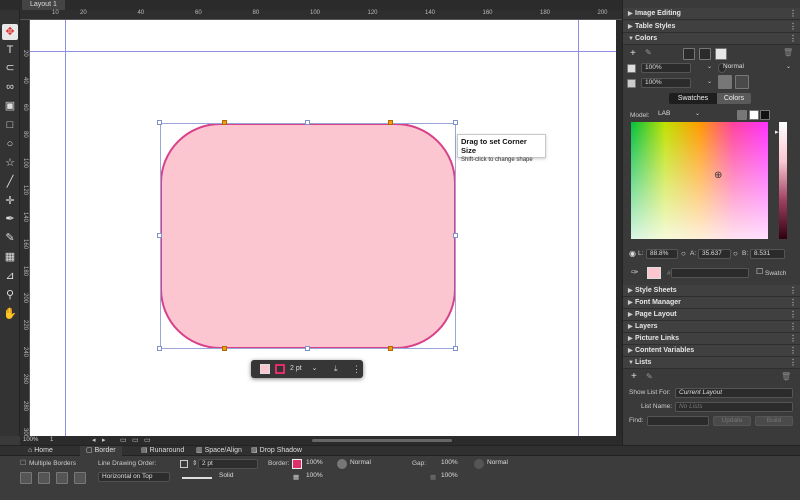 This screenshot has height=500, width=800. What do you see at coordinates (376, 464) in the screenshot?
I see `border-blend-select: Normal` at bounding box center [376, 464].